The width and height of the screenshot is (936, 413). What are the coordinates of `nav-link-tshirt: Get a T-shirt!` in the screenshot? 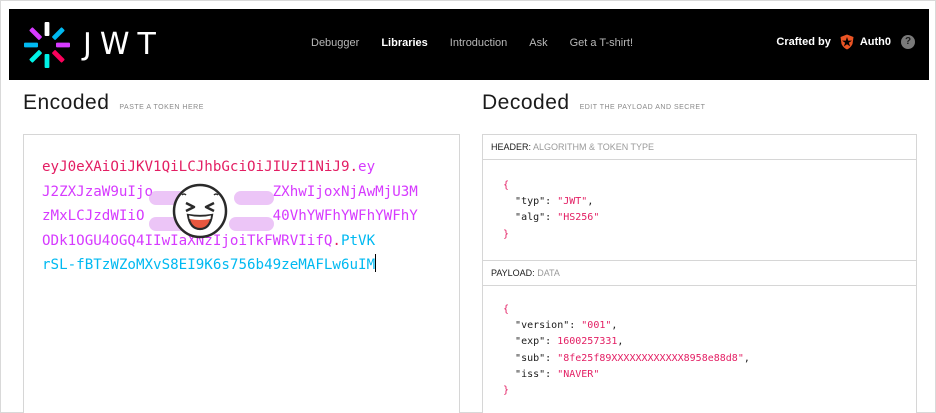 It's located at (601, 43).